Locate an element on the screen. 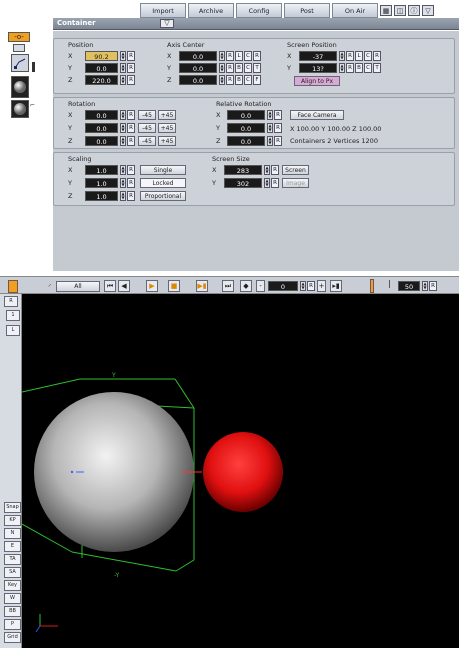 Image resolution: width=459 pixels, height=648 pixels. screen-position-x-right: R is located at coordinates (377, 56).